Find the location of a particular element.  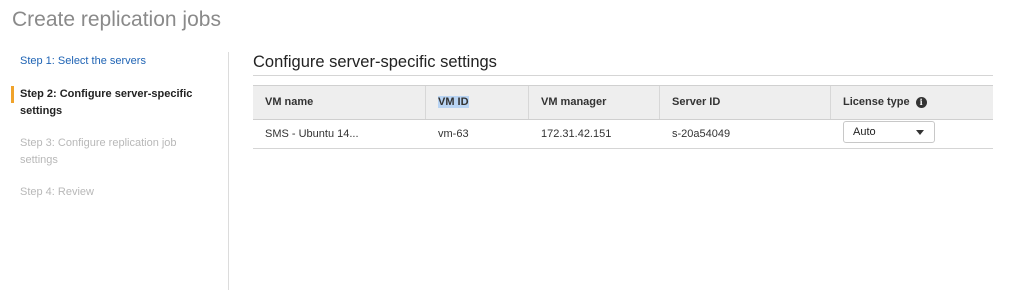

license-type-select: Auto is located at coordinates (889, 132).